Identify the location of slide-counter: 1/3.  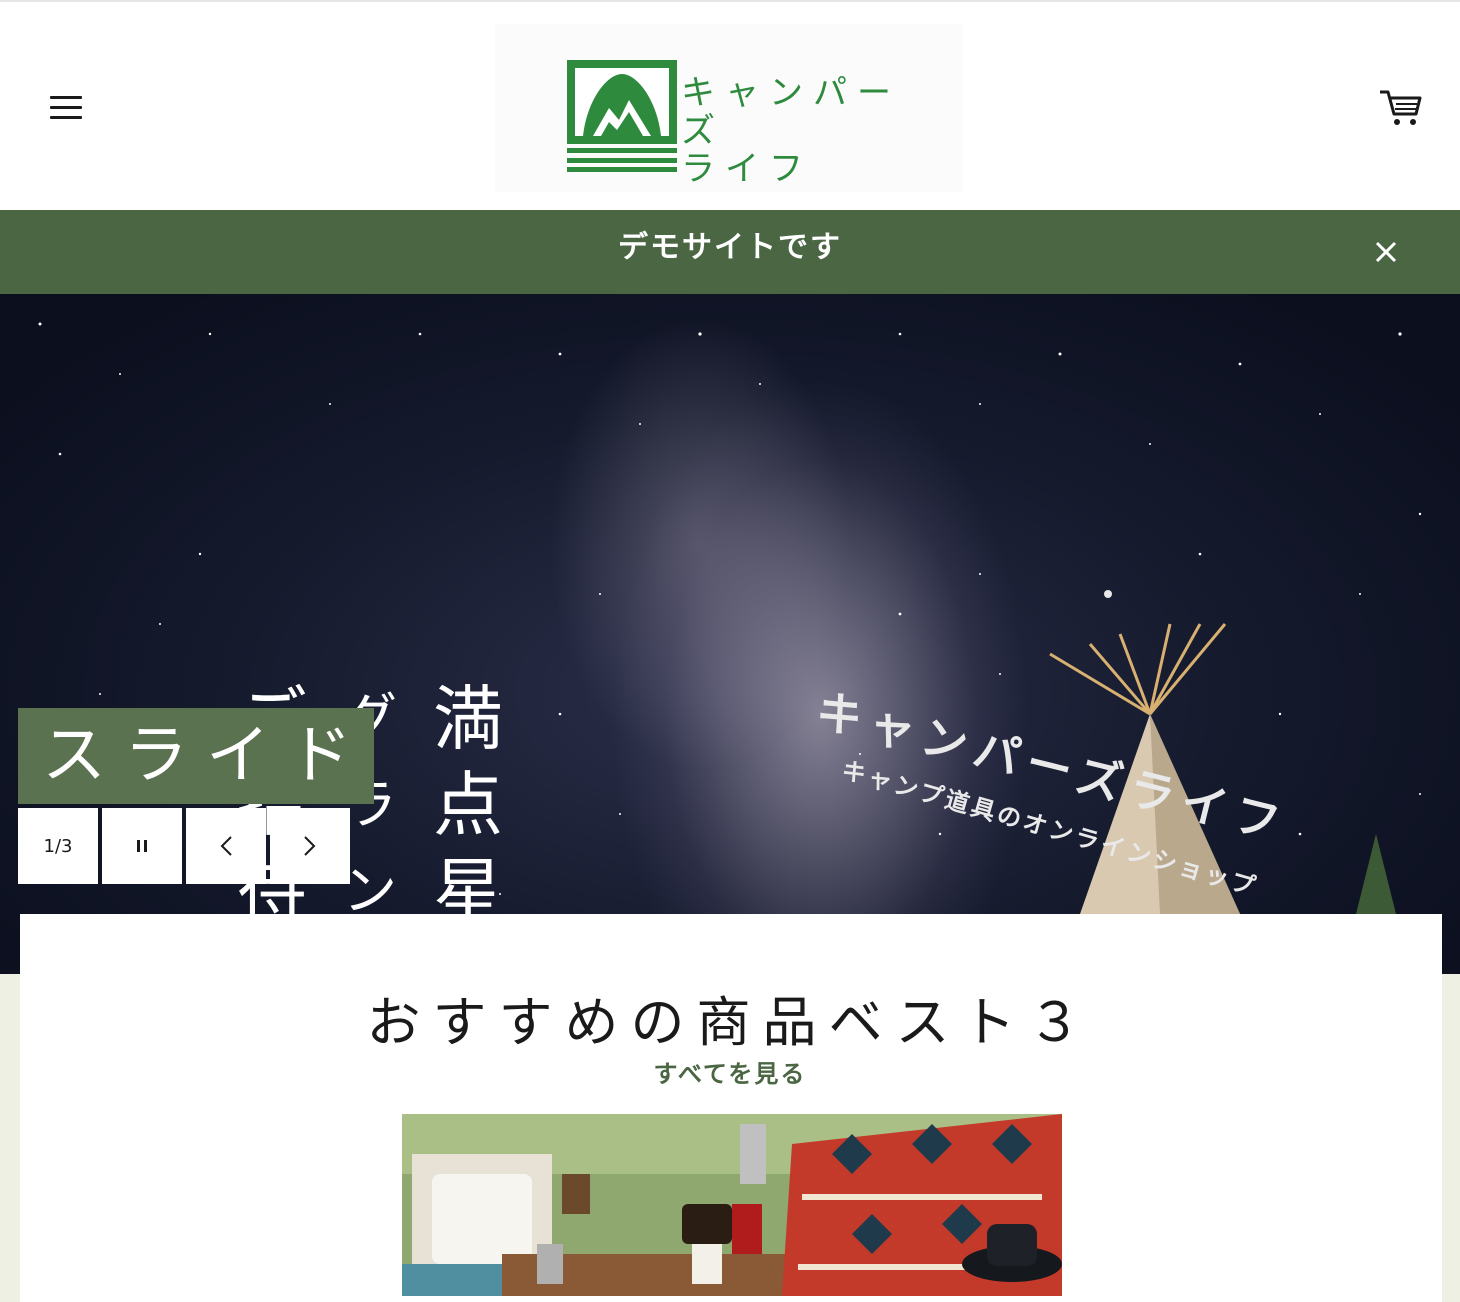
(58, 846).